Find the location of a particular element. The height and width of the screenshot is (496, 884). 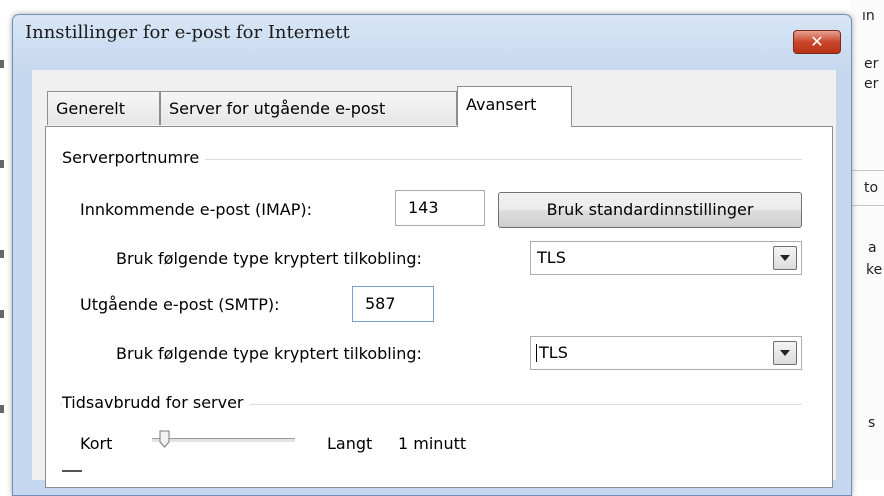

background-text: to is located at coordinates (871, 188).